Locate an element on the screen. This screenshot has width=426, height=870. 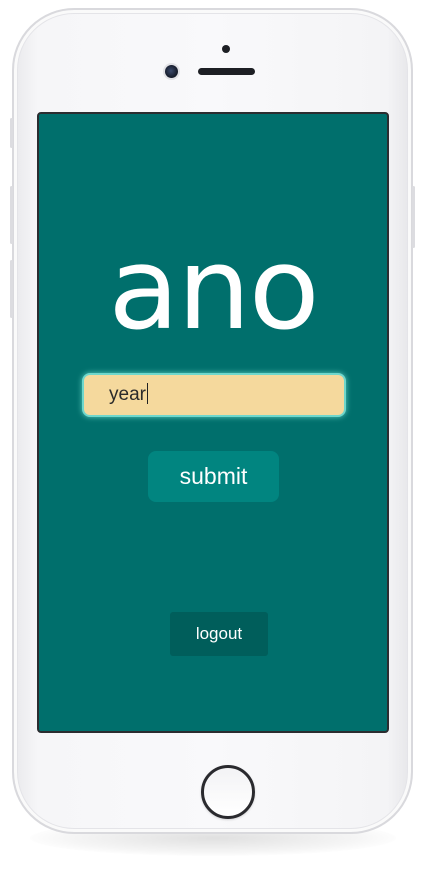
home-button-icon is located at coordinates (228, 792).